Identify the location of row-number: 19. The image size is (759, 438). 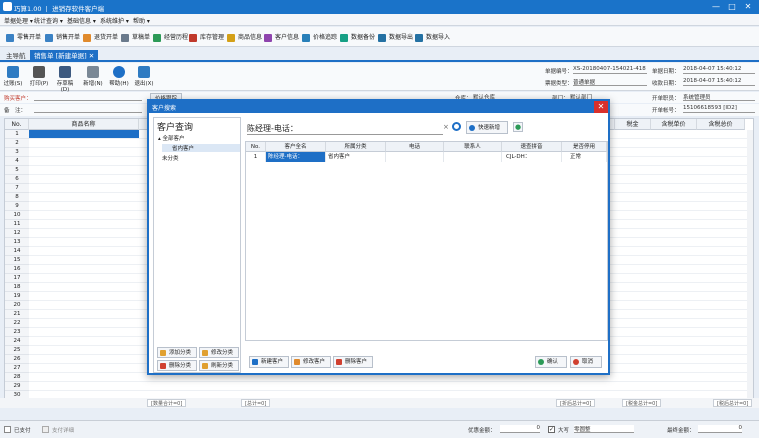
(17, 296).